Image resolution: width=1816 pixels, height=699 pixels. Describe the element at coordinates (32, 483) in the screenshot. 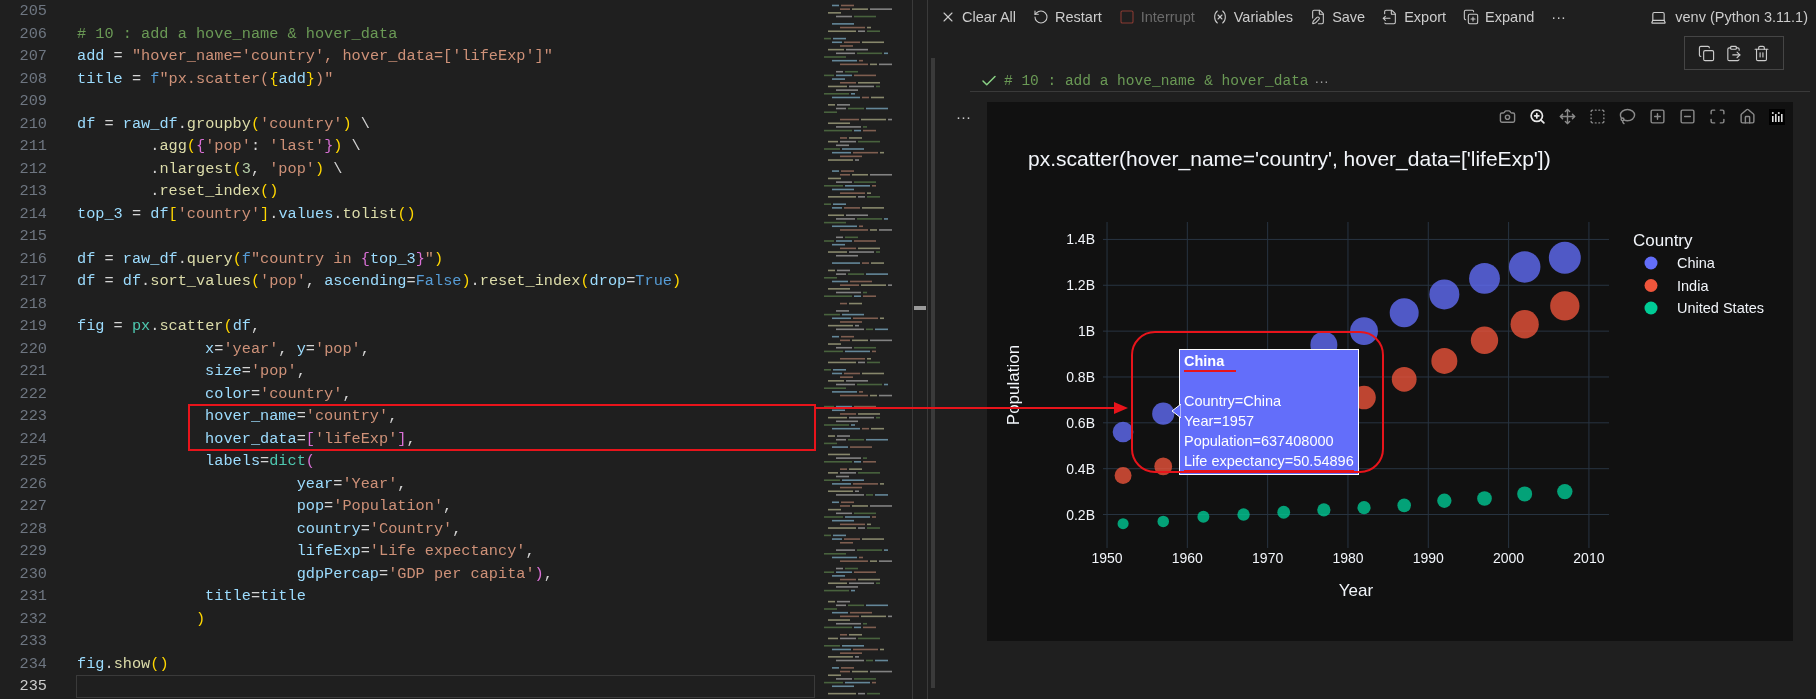

I see `line-number: 226` at that location.